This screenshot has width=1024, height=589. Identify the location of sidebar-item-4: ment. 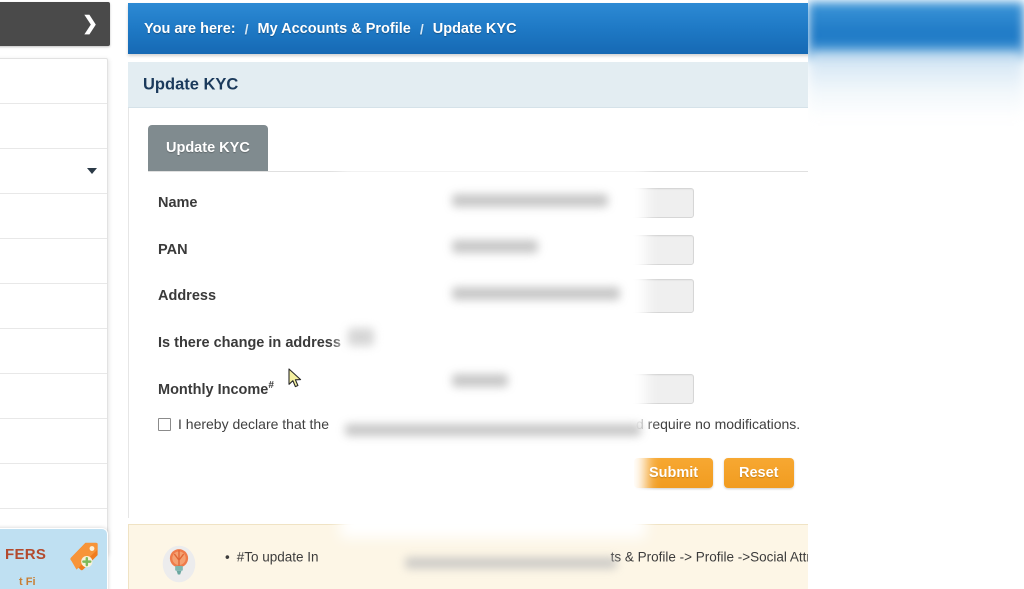
(53, 261).